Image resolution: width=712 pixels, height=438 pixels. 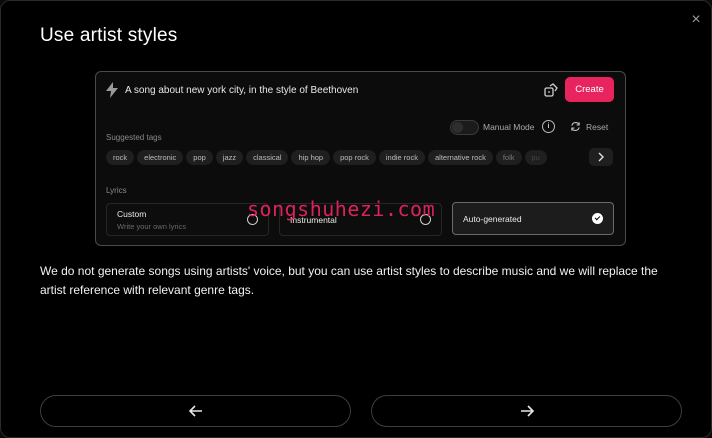 I want to click on tag-chip: pop, so click(x=199, y=157).